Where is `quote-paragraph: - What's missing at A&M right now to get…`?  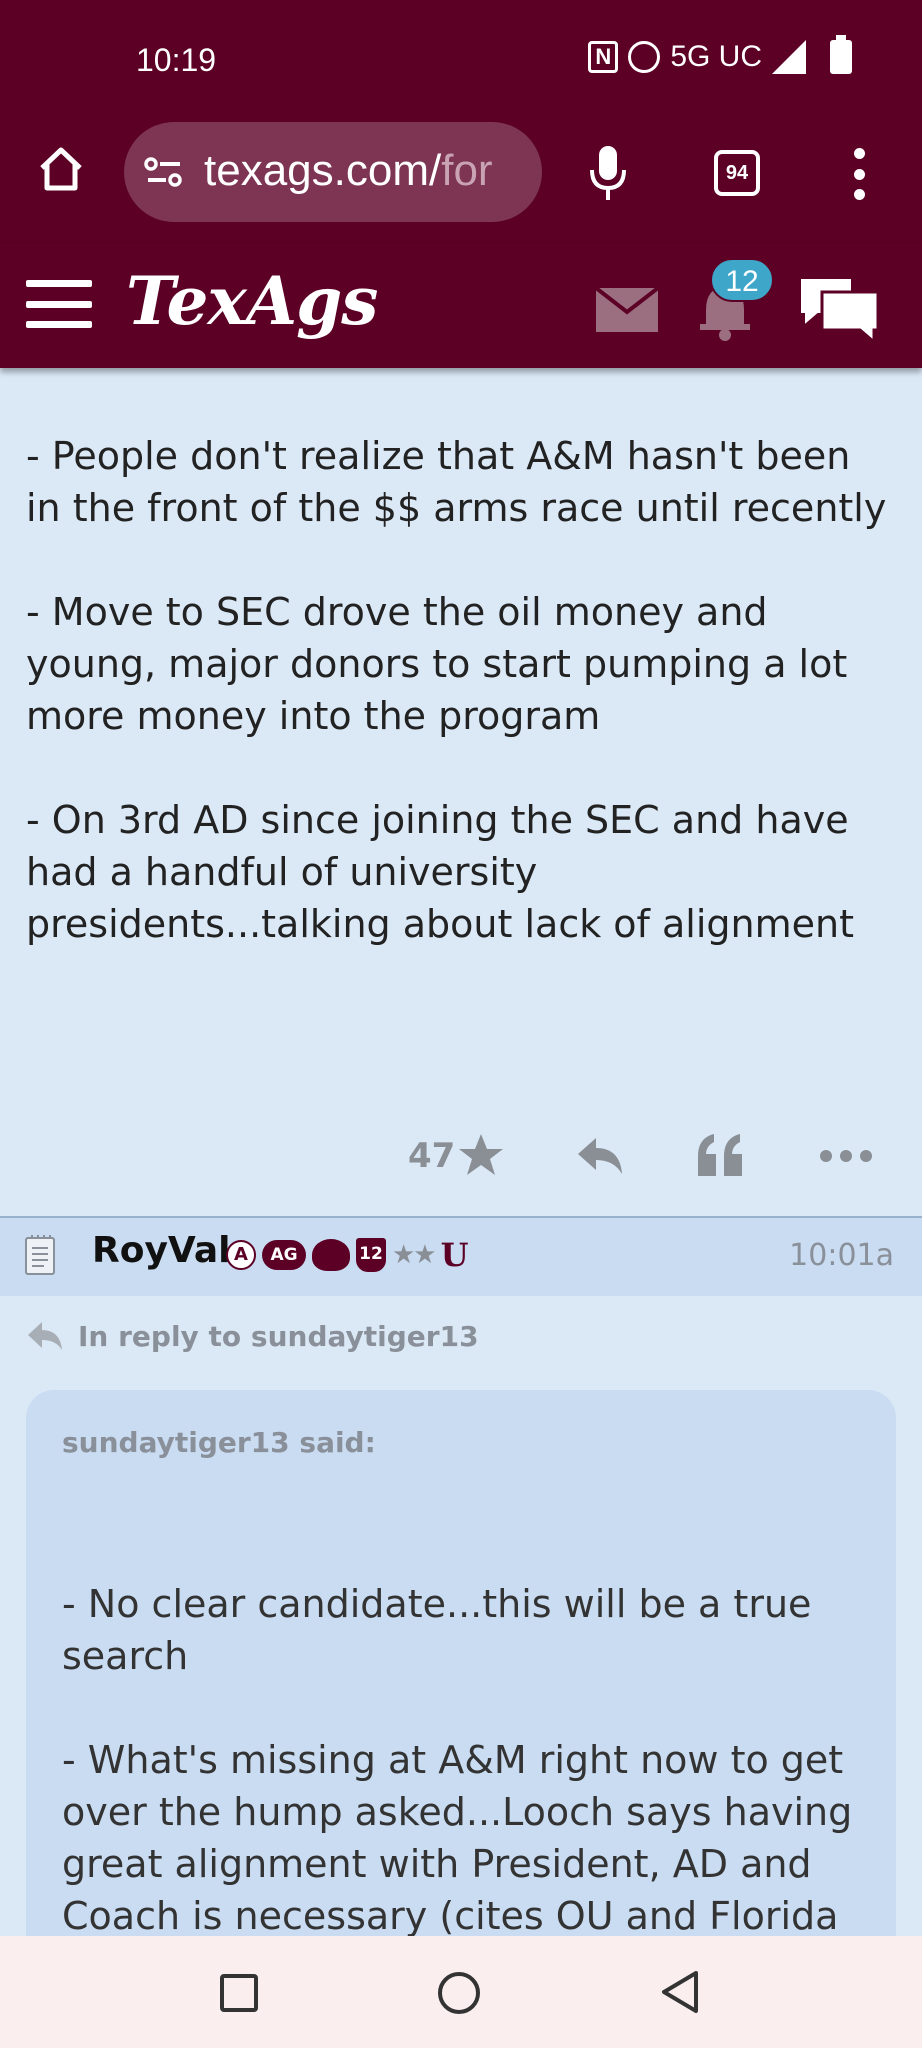
quote-paragraph: - What's missing at A&M right now to get… is located at coordinates (457, 1837).